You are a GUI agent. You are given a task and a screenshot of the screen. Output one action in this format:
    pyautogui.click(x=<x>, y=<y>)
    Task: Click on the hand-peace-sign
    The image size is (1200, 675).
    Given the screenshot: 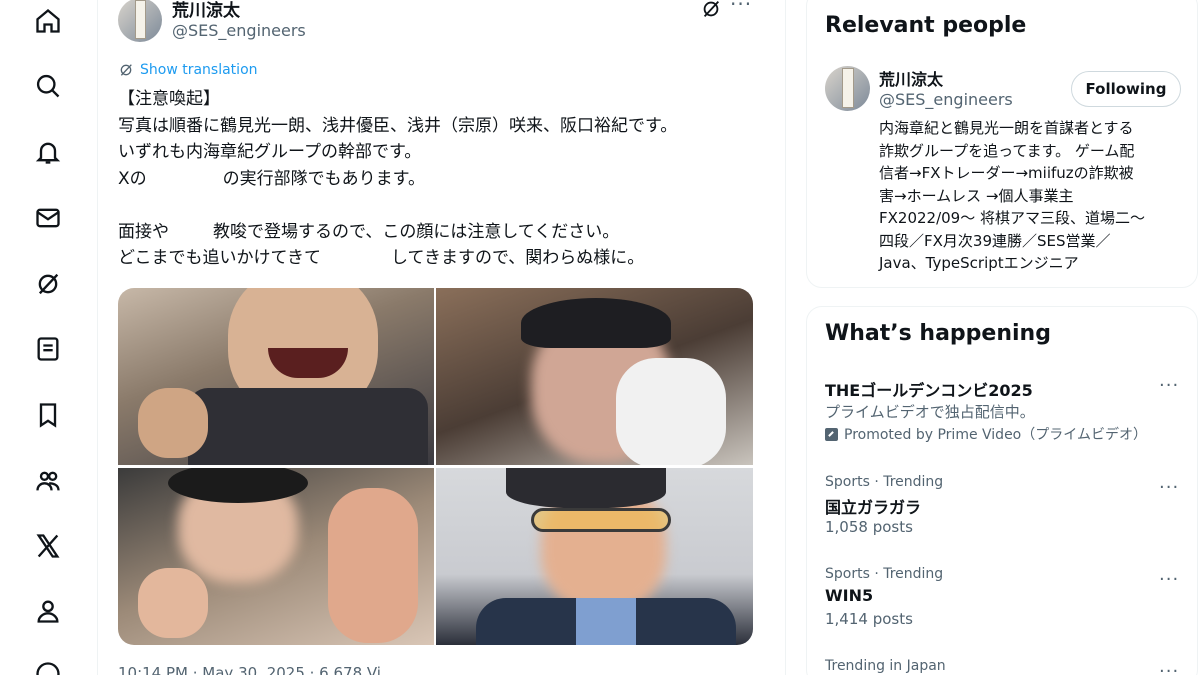 What is the action you would take?
    pyautogui.click(x=373, y=565)
    